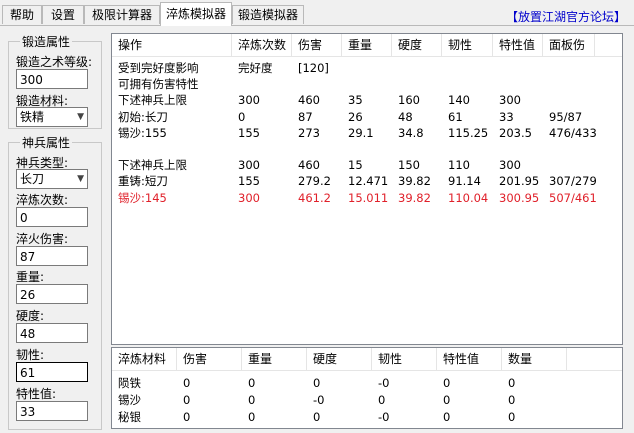 This screenshot has height=433, width=634. Describe the element at coordinates (52, 217) in the screenshot. I see `refine-count-field: 0` at that location.